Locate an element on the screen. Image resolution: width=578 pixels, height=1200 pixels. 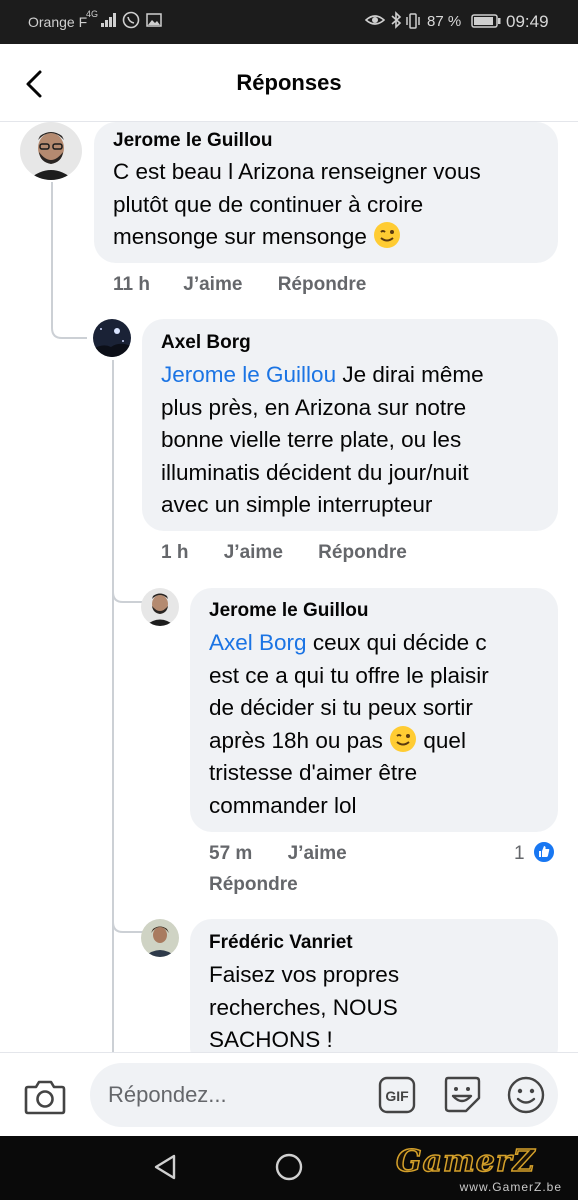
sticker-icon is located at coordinates (462, 1094).